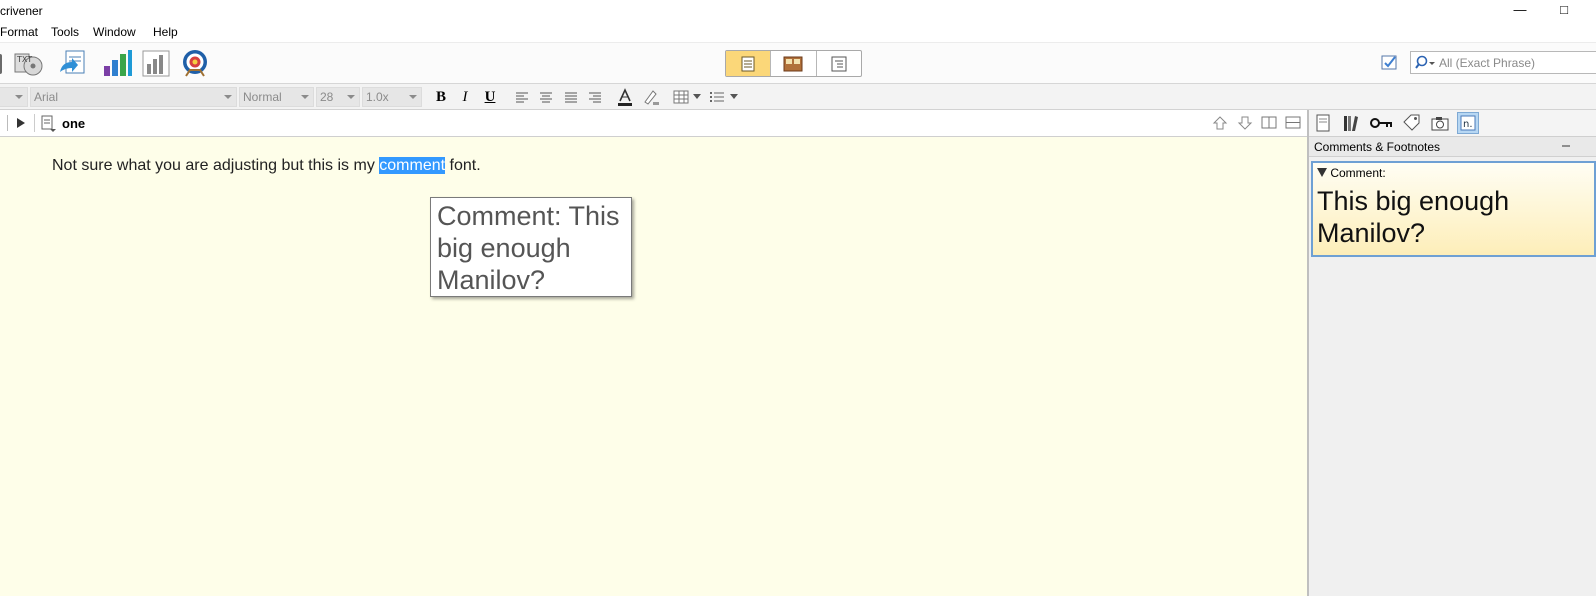 Image resolution: width=1596 pixels, height=596 pixels. What do you see at coordinates (798, 32) in the screenshot?
I see `menu-bar: Format Tools Window Help` at bounding box center [798, 32].